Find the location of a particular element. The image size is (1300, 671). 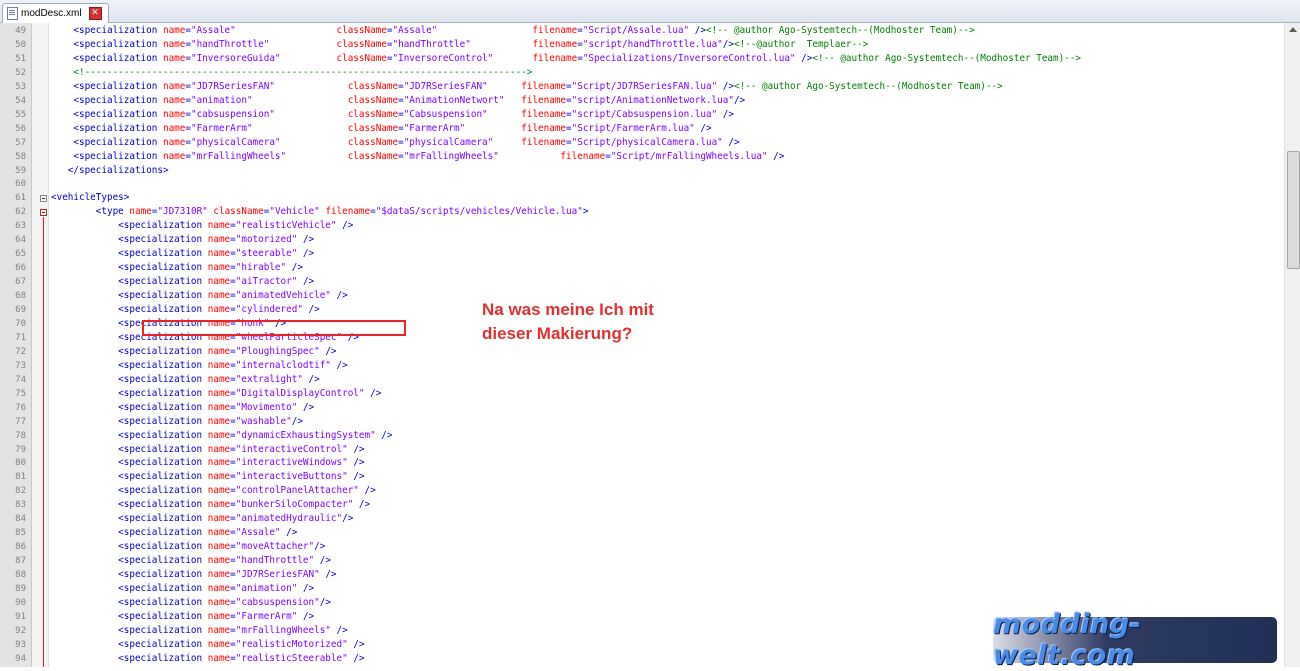

line-number: 53 is located at coordinates (20, 86).